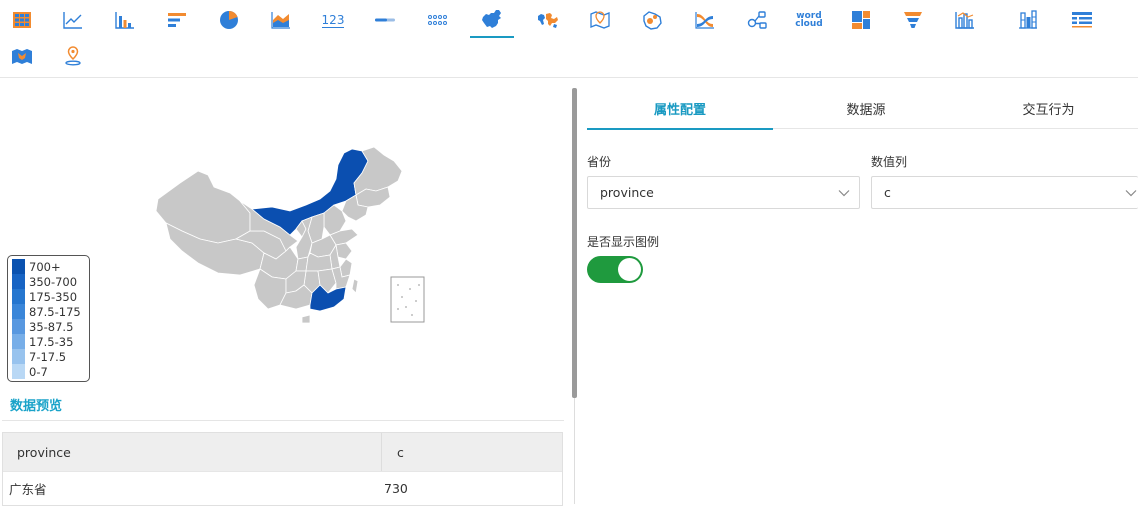 Image resolution: width=1138 pixels, height=506 pixels. I want to click on bubble-map-icon, so click(652, 20).